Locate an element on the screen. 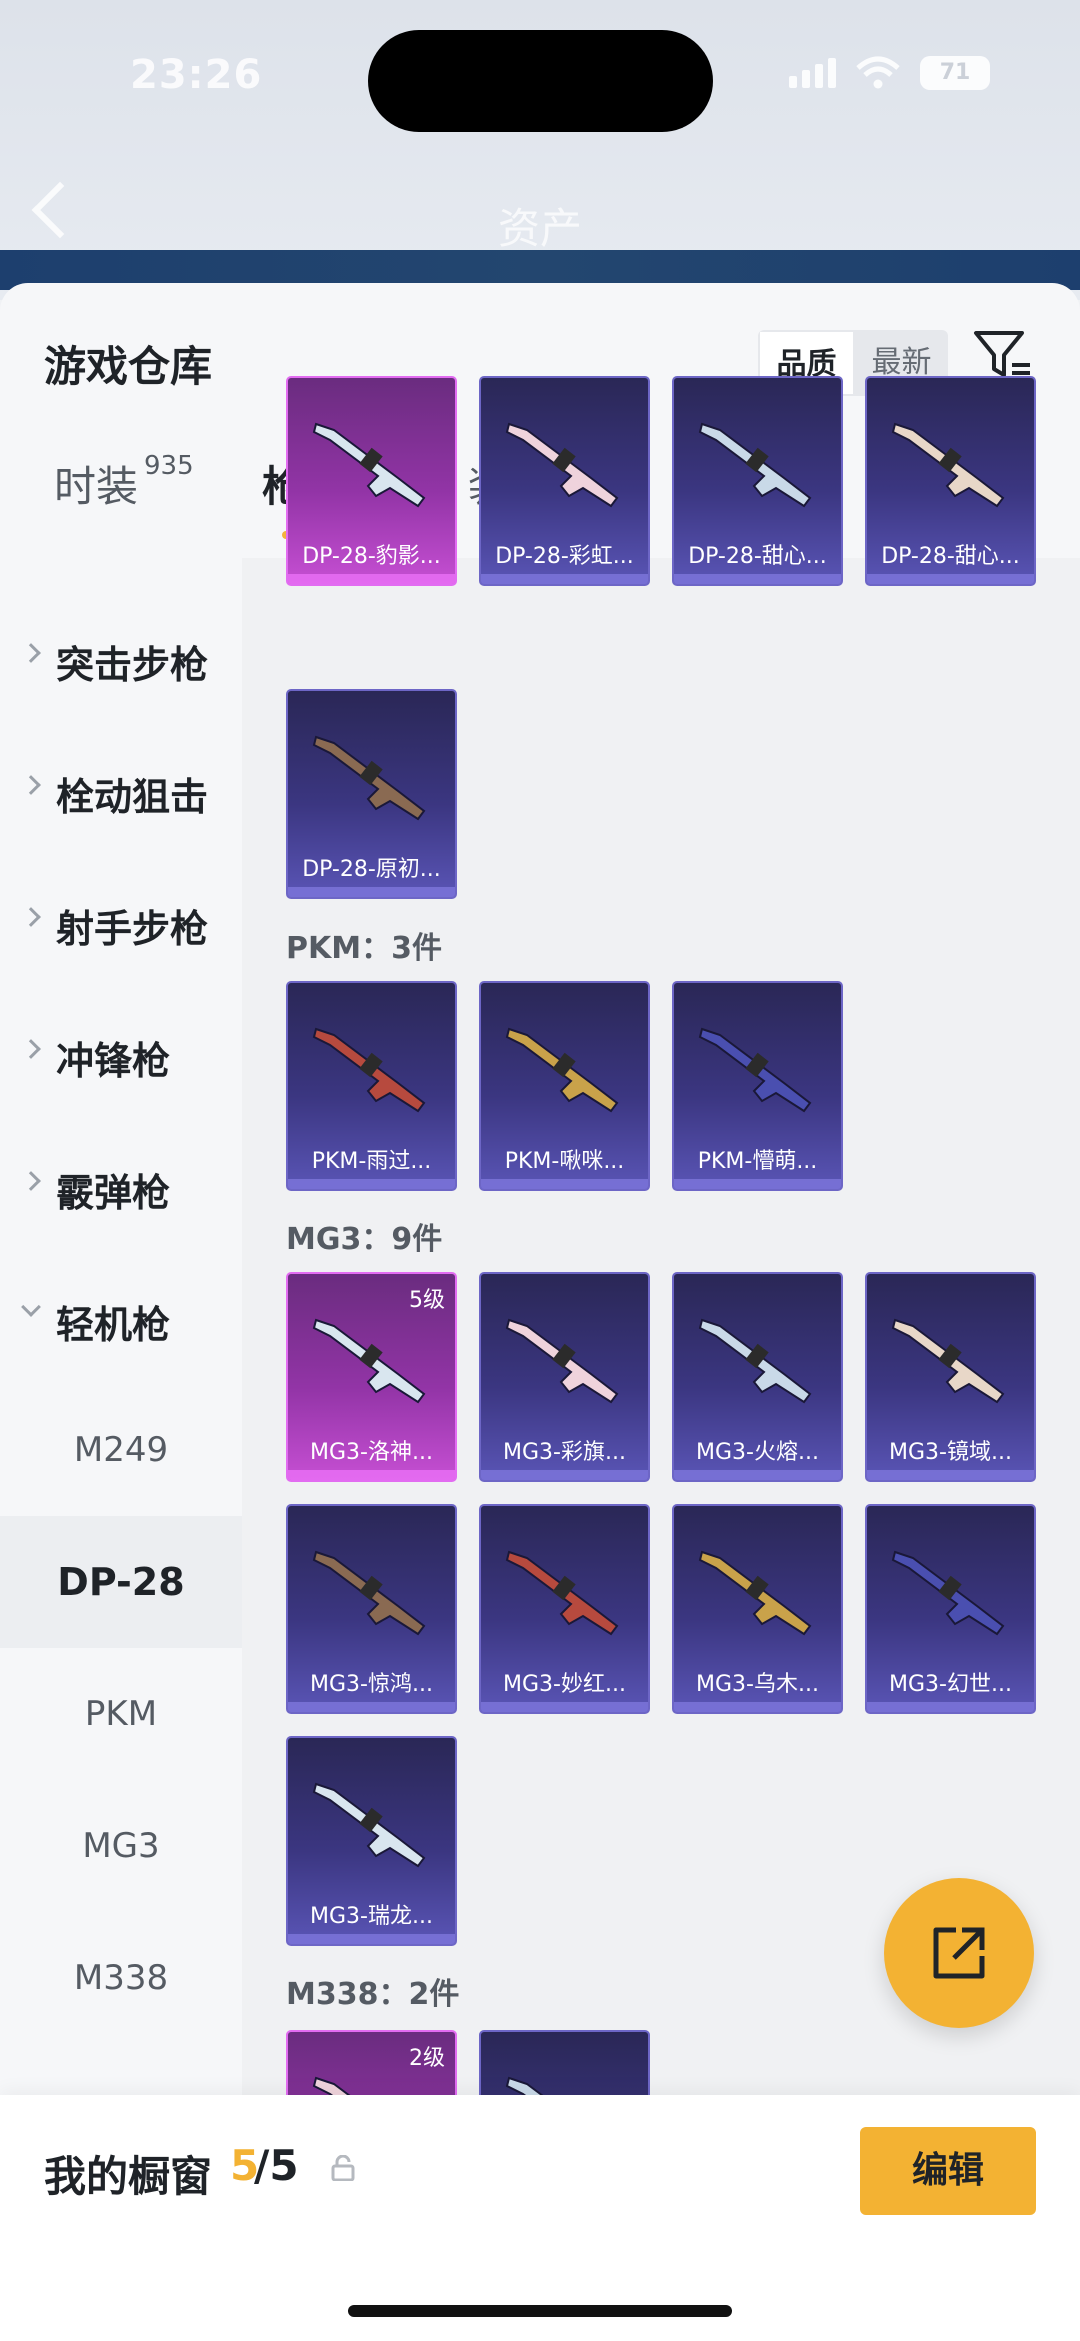  sidebar-subitem-pkm: PKM is located at coordinates (121, 1714).